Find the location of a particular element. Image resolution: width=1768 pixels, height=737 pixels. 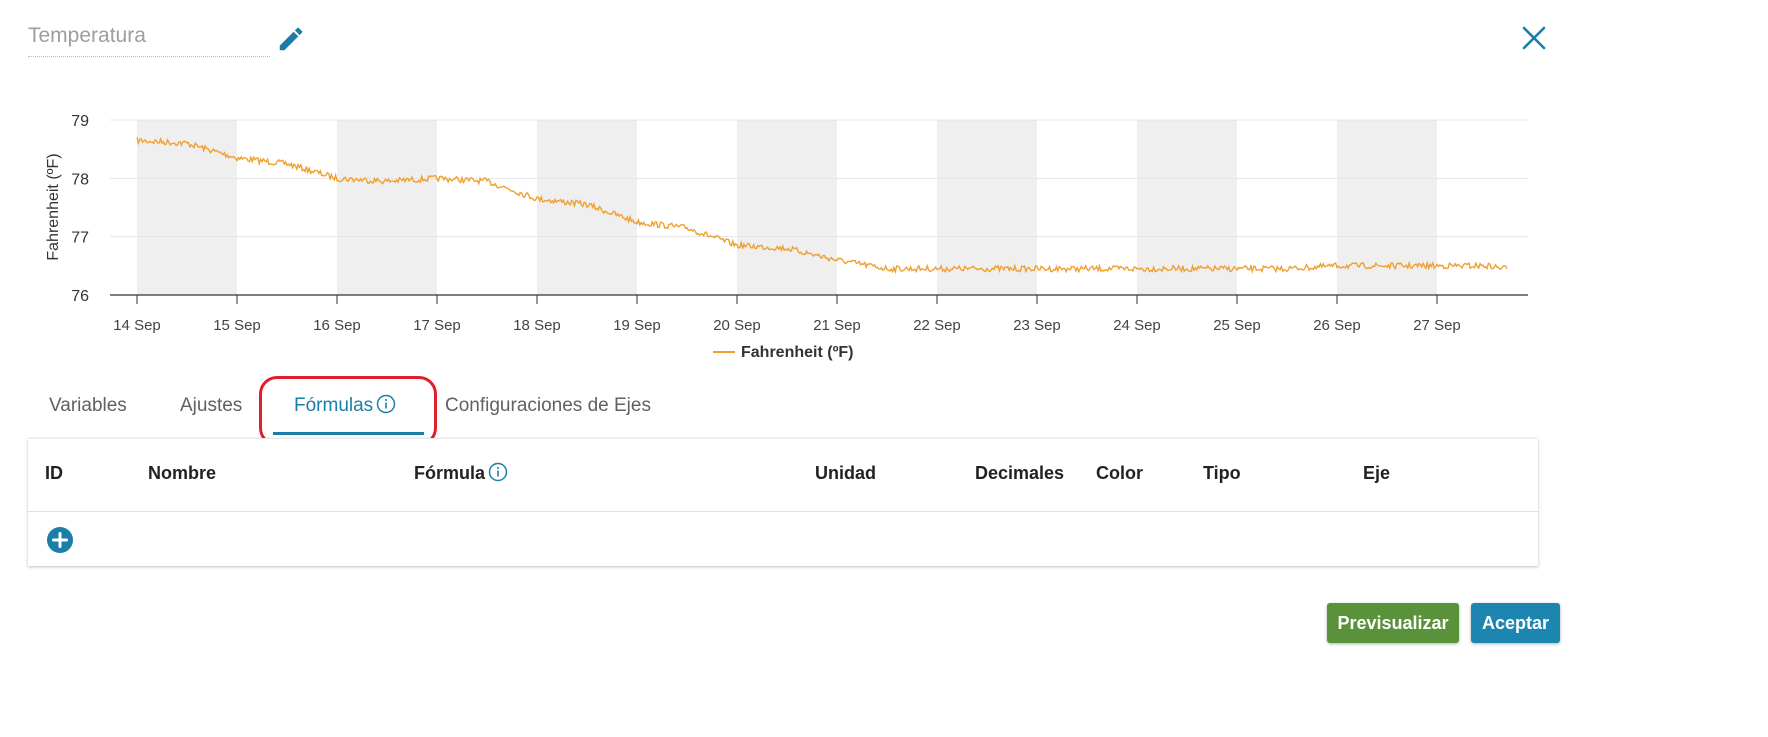

tab-ajustes-label: Ajustes is located at coordinates (211, 405).